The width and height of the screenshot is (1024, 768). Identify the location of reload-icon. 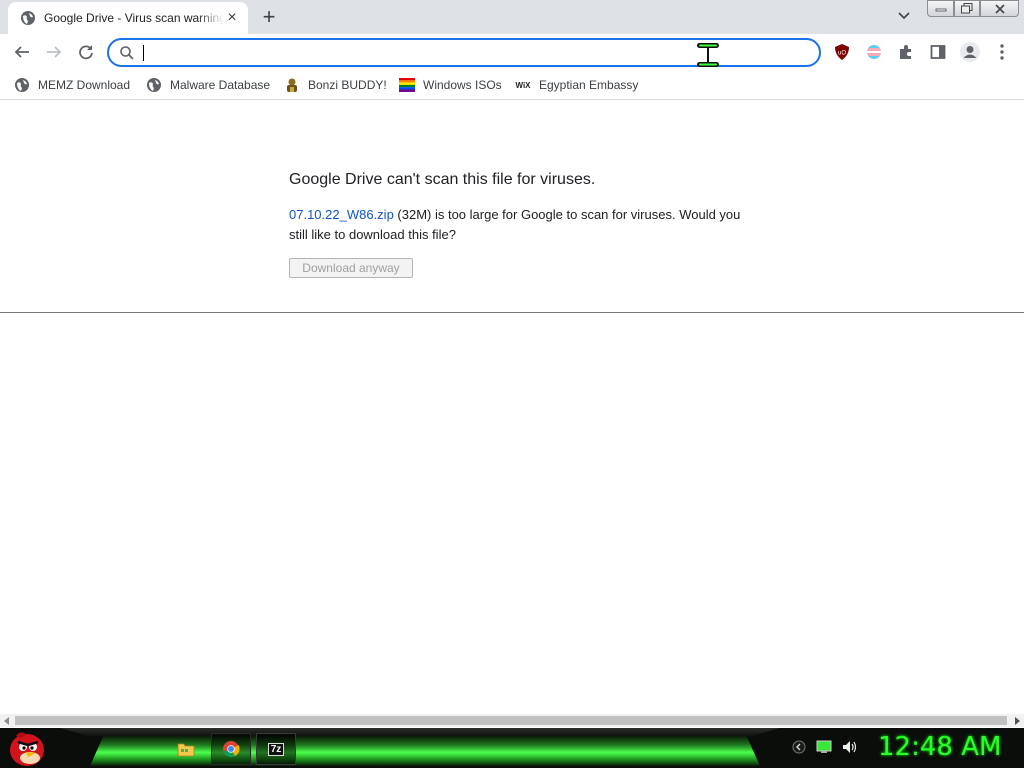
(86, 52).